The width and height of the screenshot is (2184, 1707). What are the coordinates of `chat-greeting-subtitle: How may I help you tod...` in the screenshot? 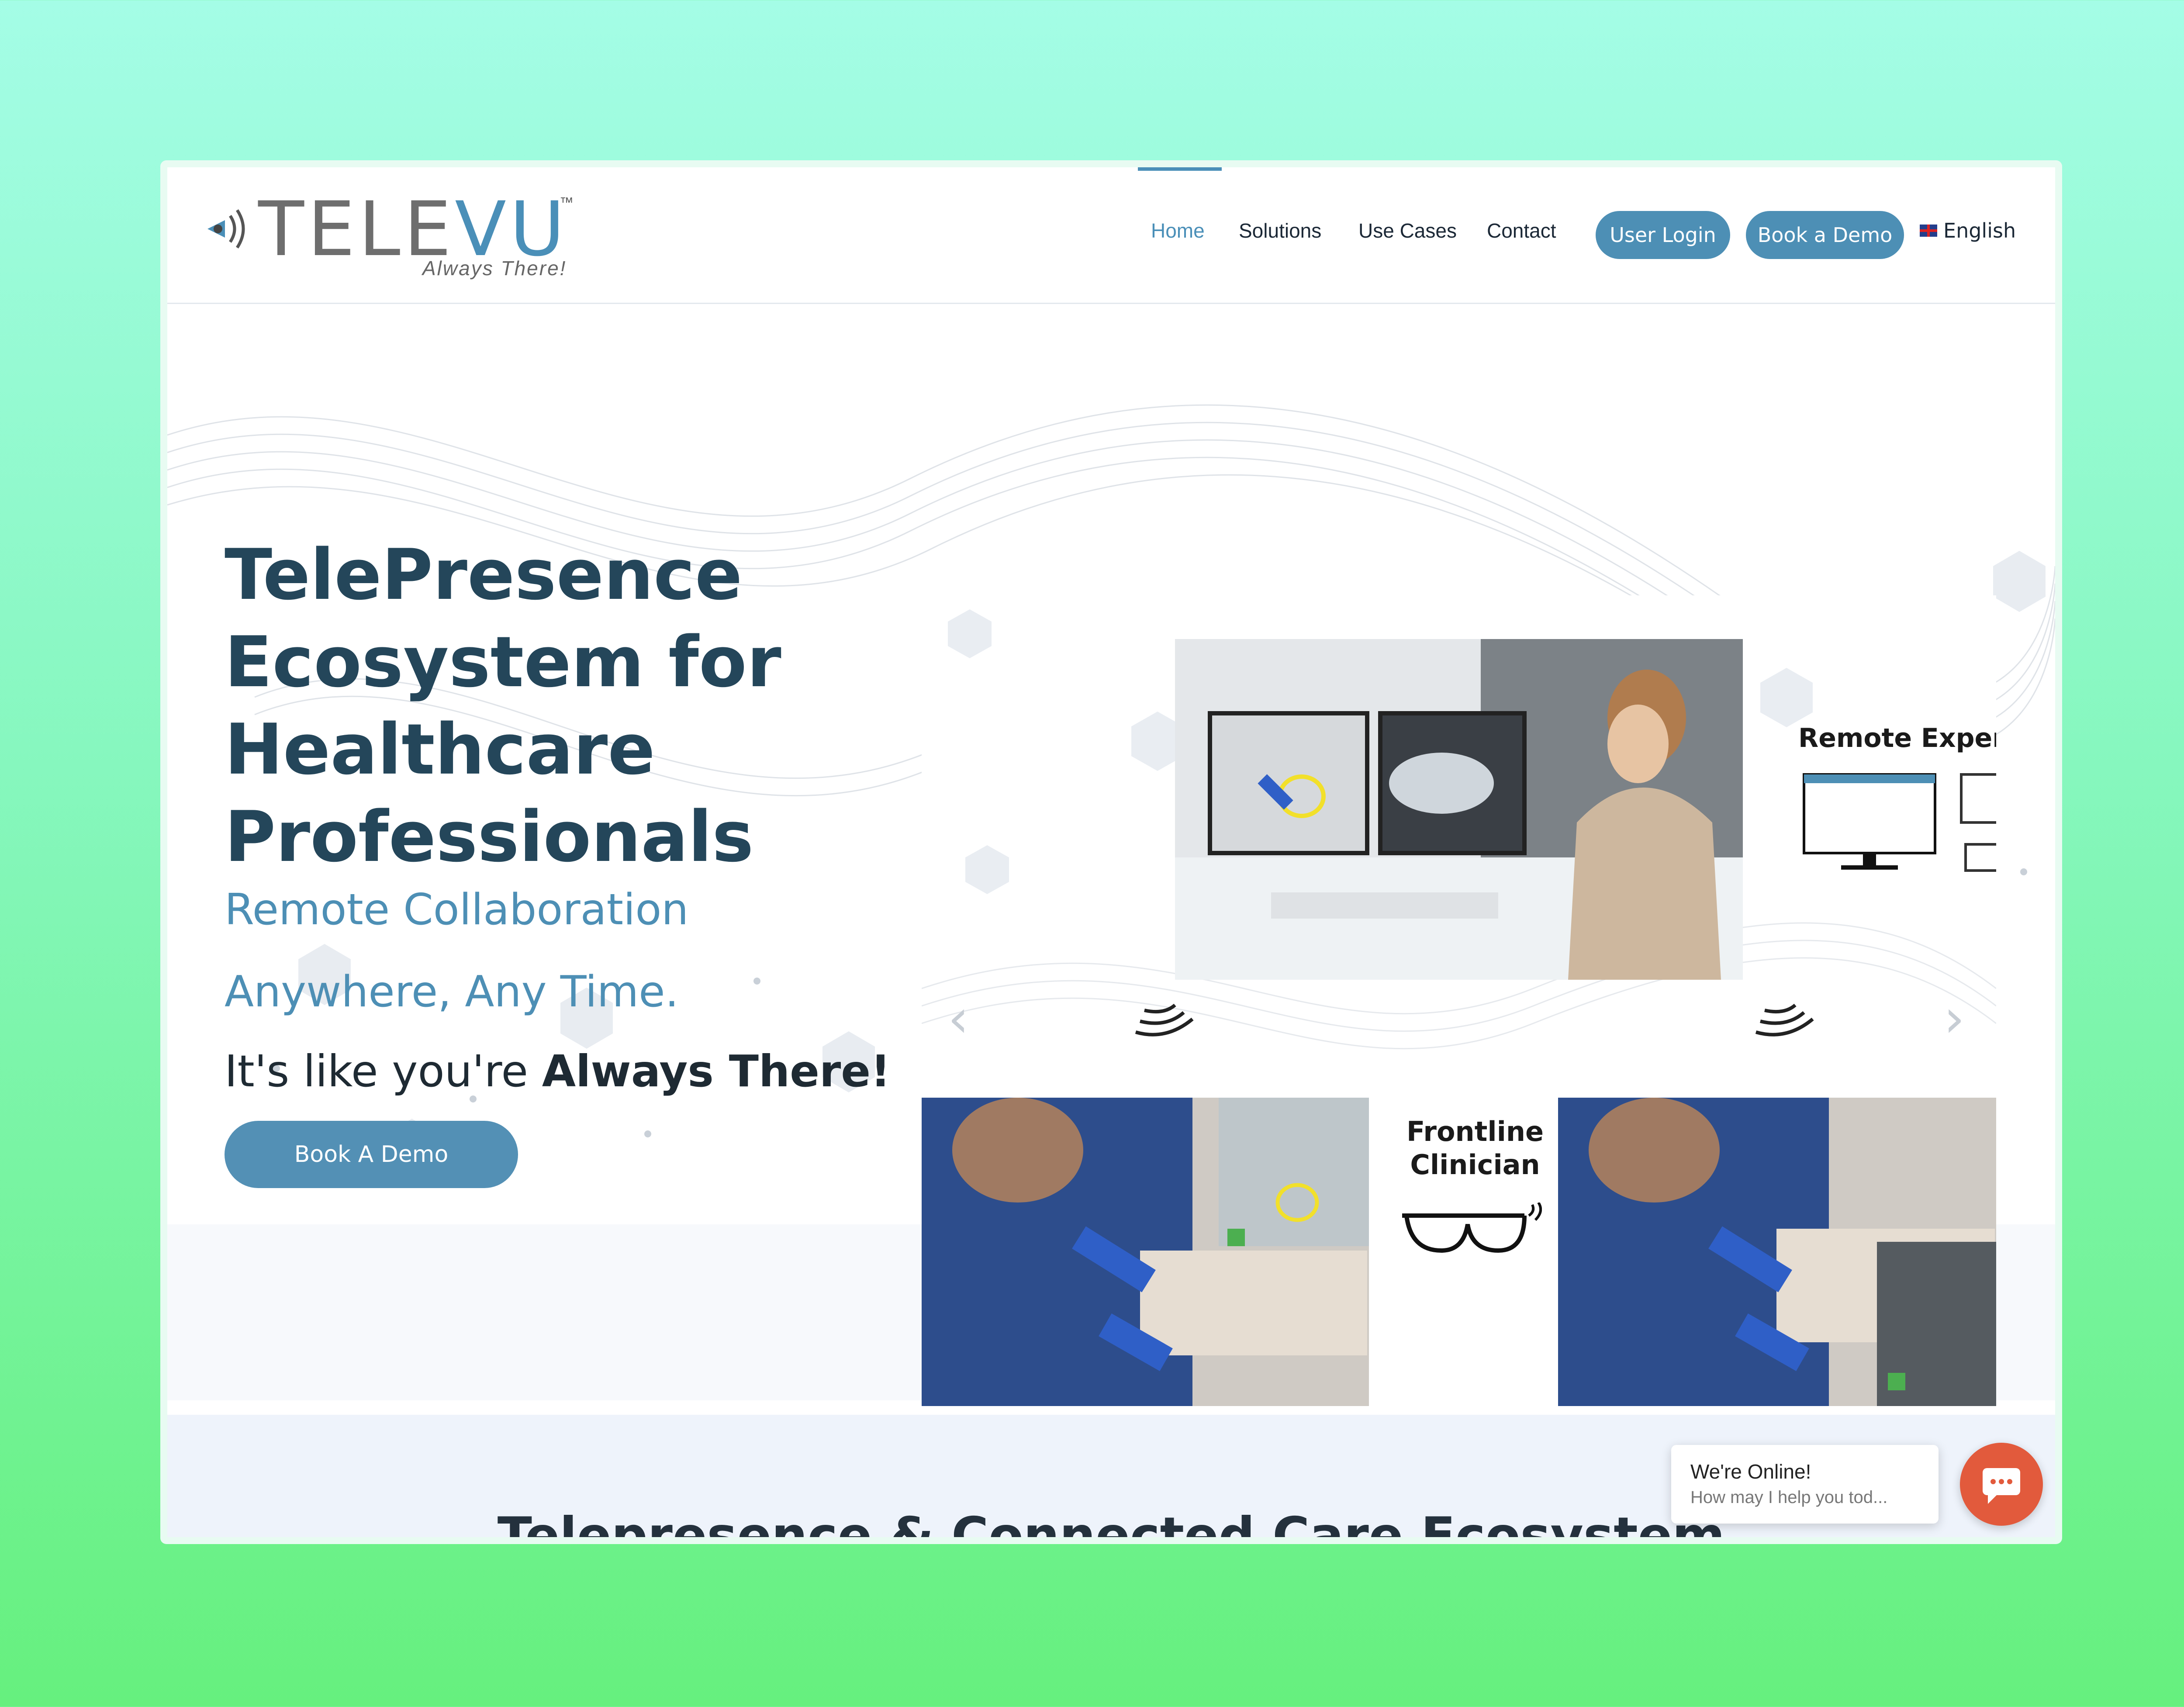 It's located at (1789, 1497).